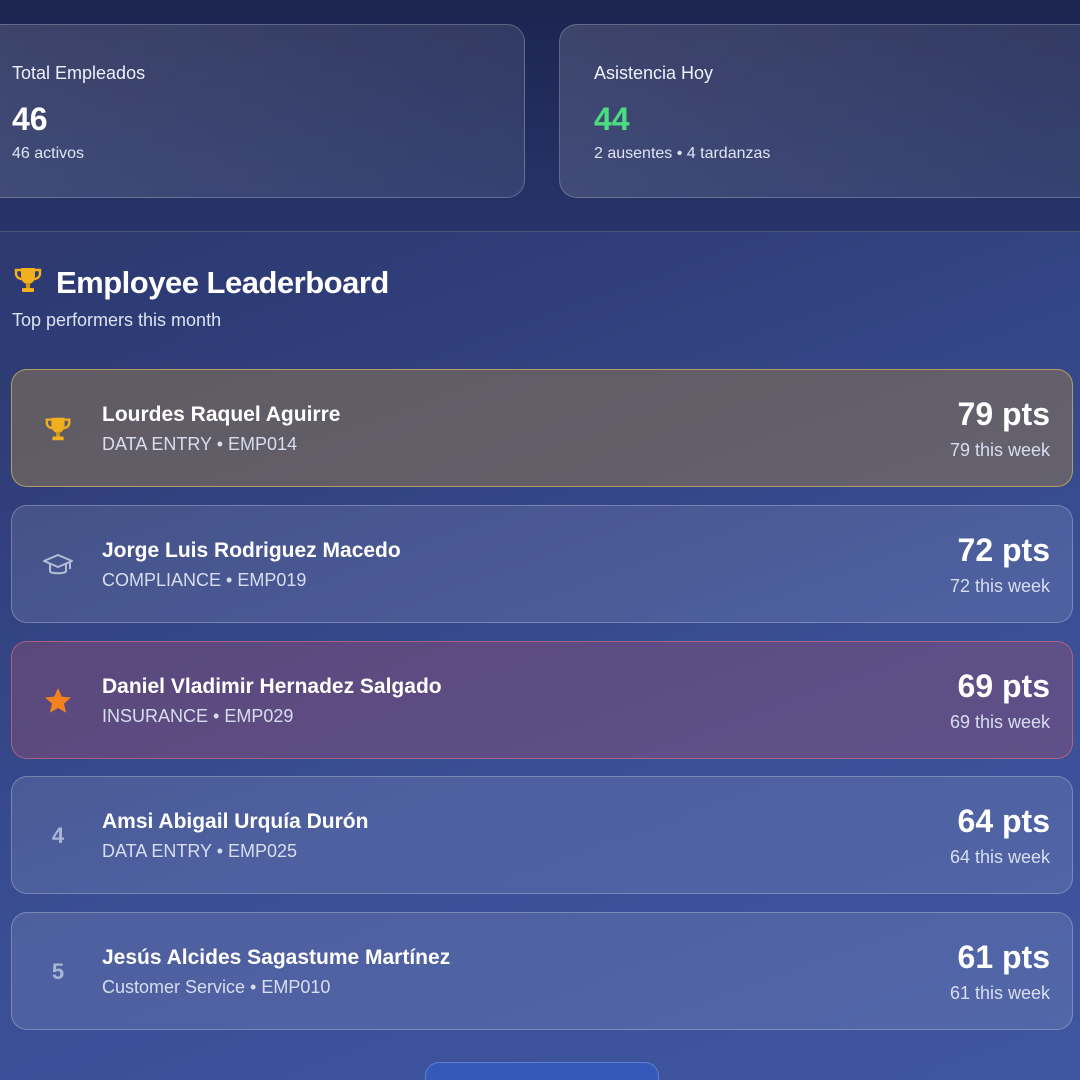 The height and width of the screenshot is (1080, 1080). What do you see at coordinates (200, 444) in the screenshot?
I see `employee-meta: DATA ENTRY • EMP014` at bounding box center [200, 444].